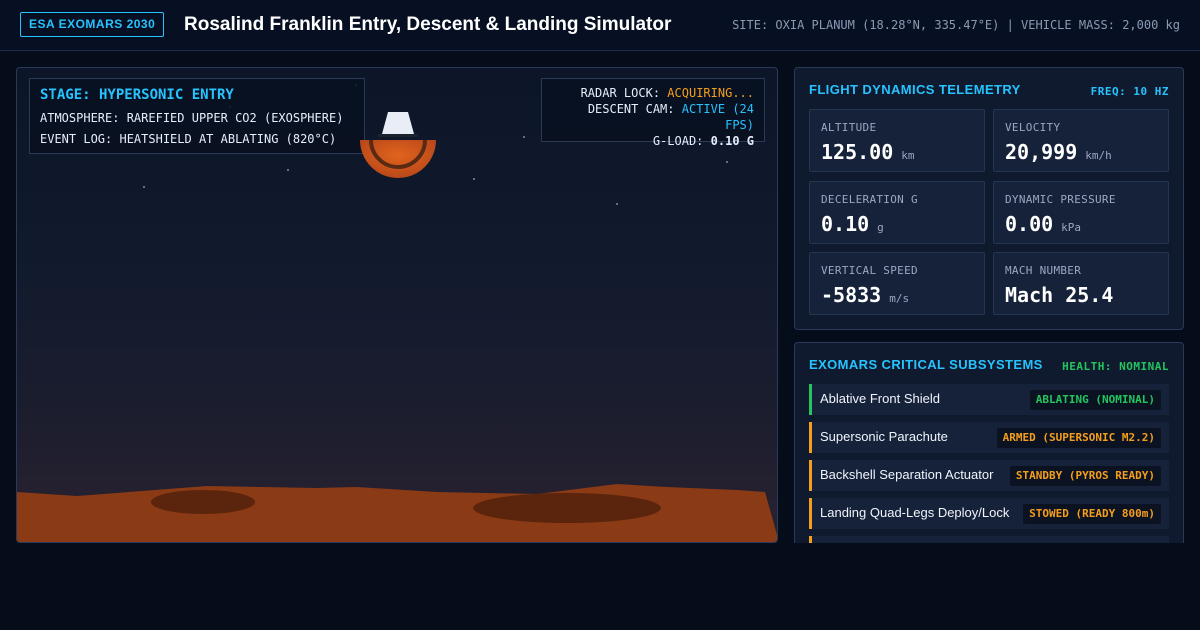 This screenshot has width=1200, height=630. Describe the element at coordinates (631, 109) in the screenshot. I see `descent-cam-label: DESCENT CAM:` at that location.